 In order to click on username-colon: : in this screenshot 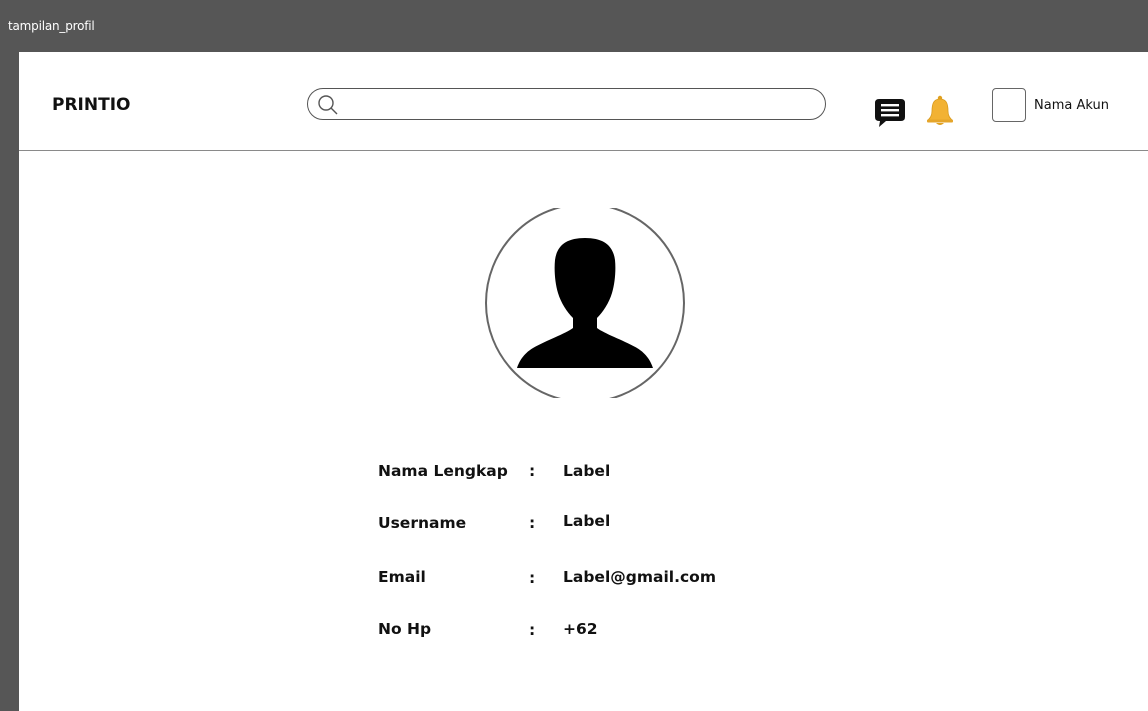, I will do `click(532, 523)`.